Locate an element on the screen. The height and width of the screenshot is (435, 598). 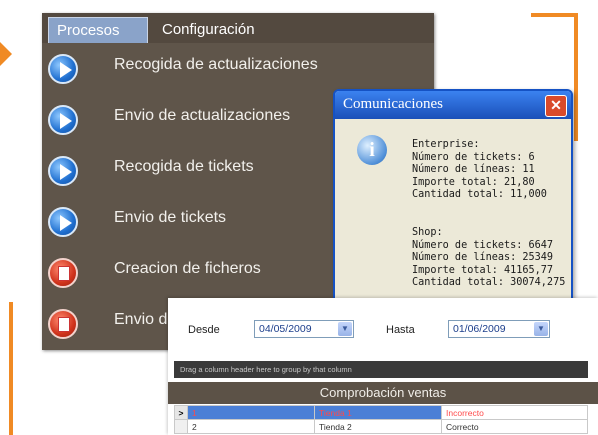
to-date-picker: 01/06/2009 ▼ is located at coordinates (499, 329).